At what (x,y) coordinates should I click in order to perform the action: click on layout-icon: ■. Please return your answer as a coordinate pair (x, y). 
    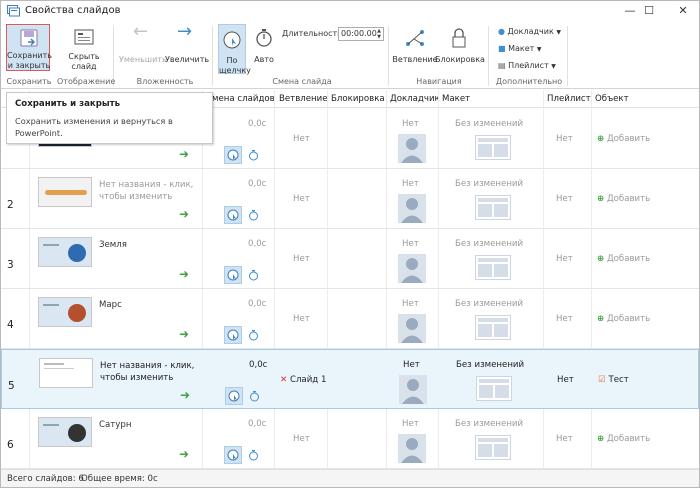
    Looking at the image, I should click on (502, 48).